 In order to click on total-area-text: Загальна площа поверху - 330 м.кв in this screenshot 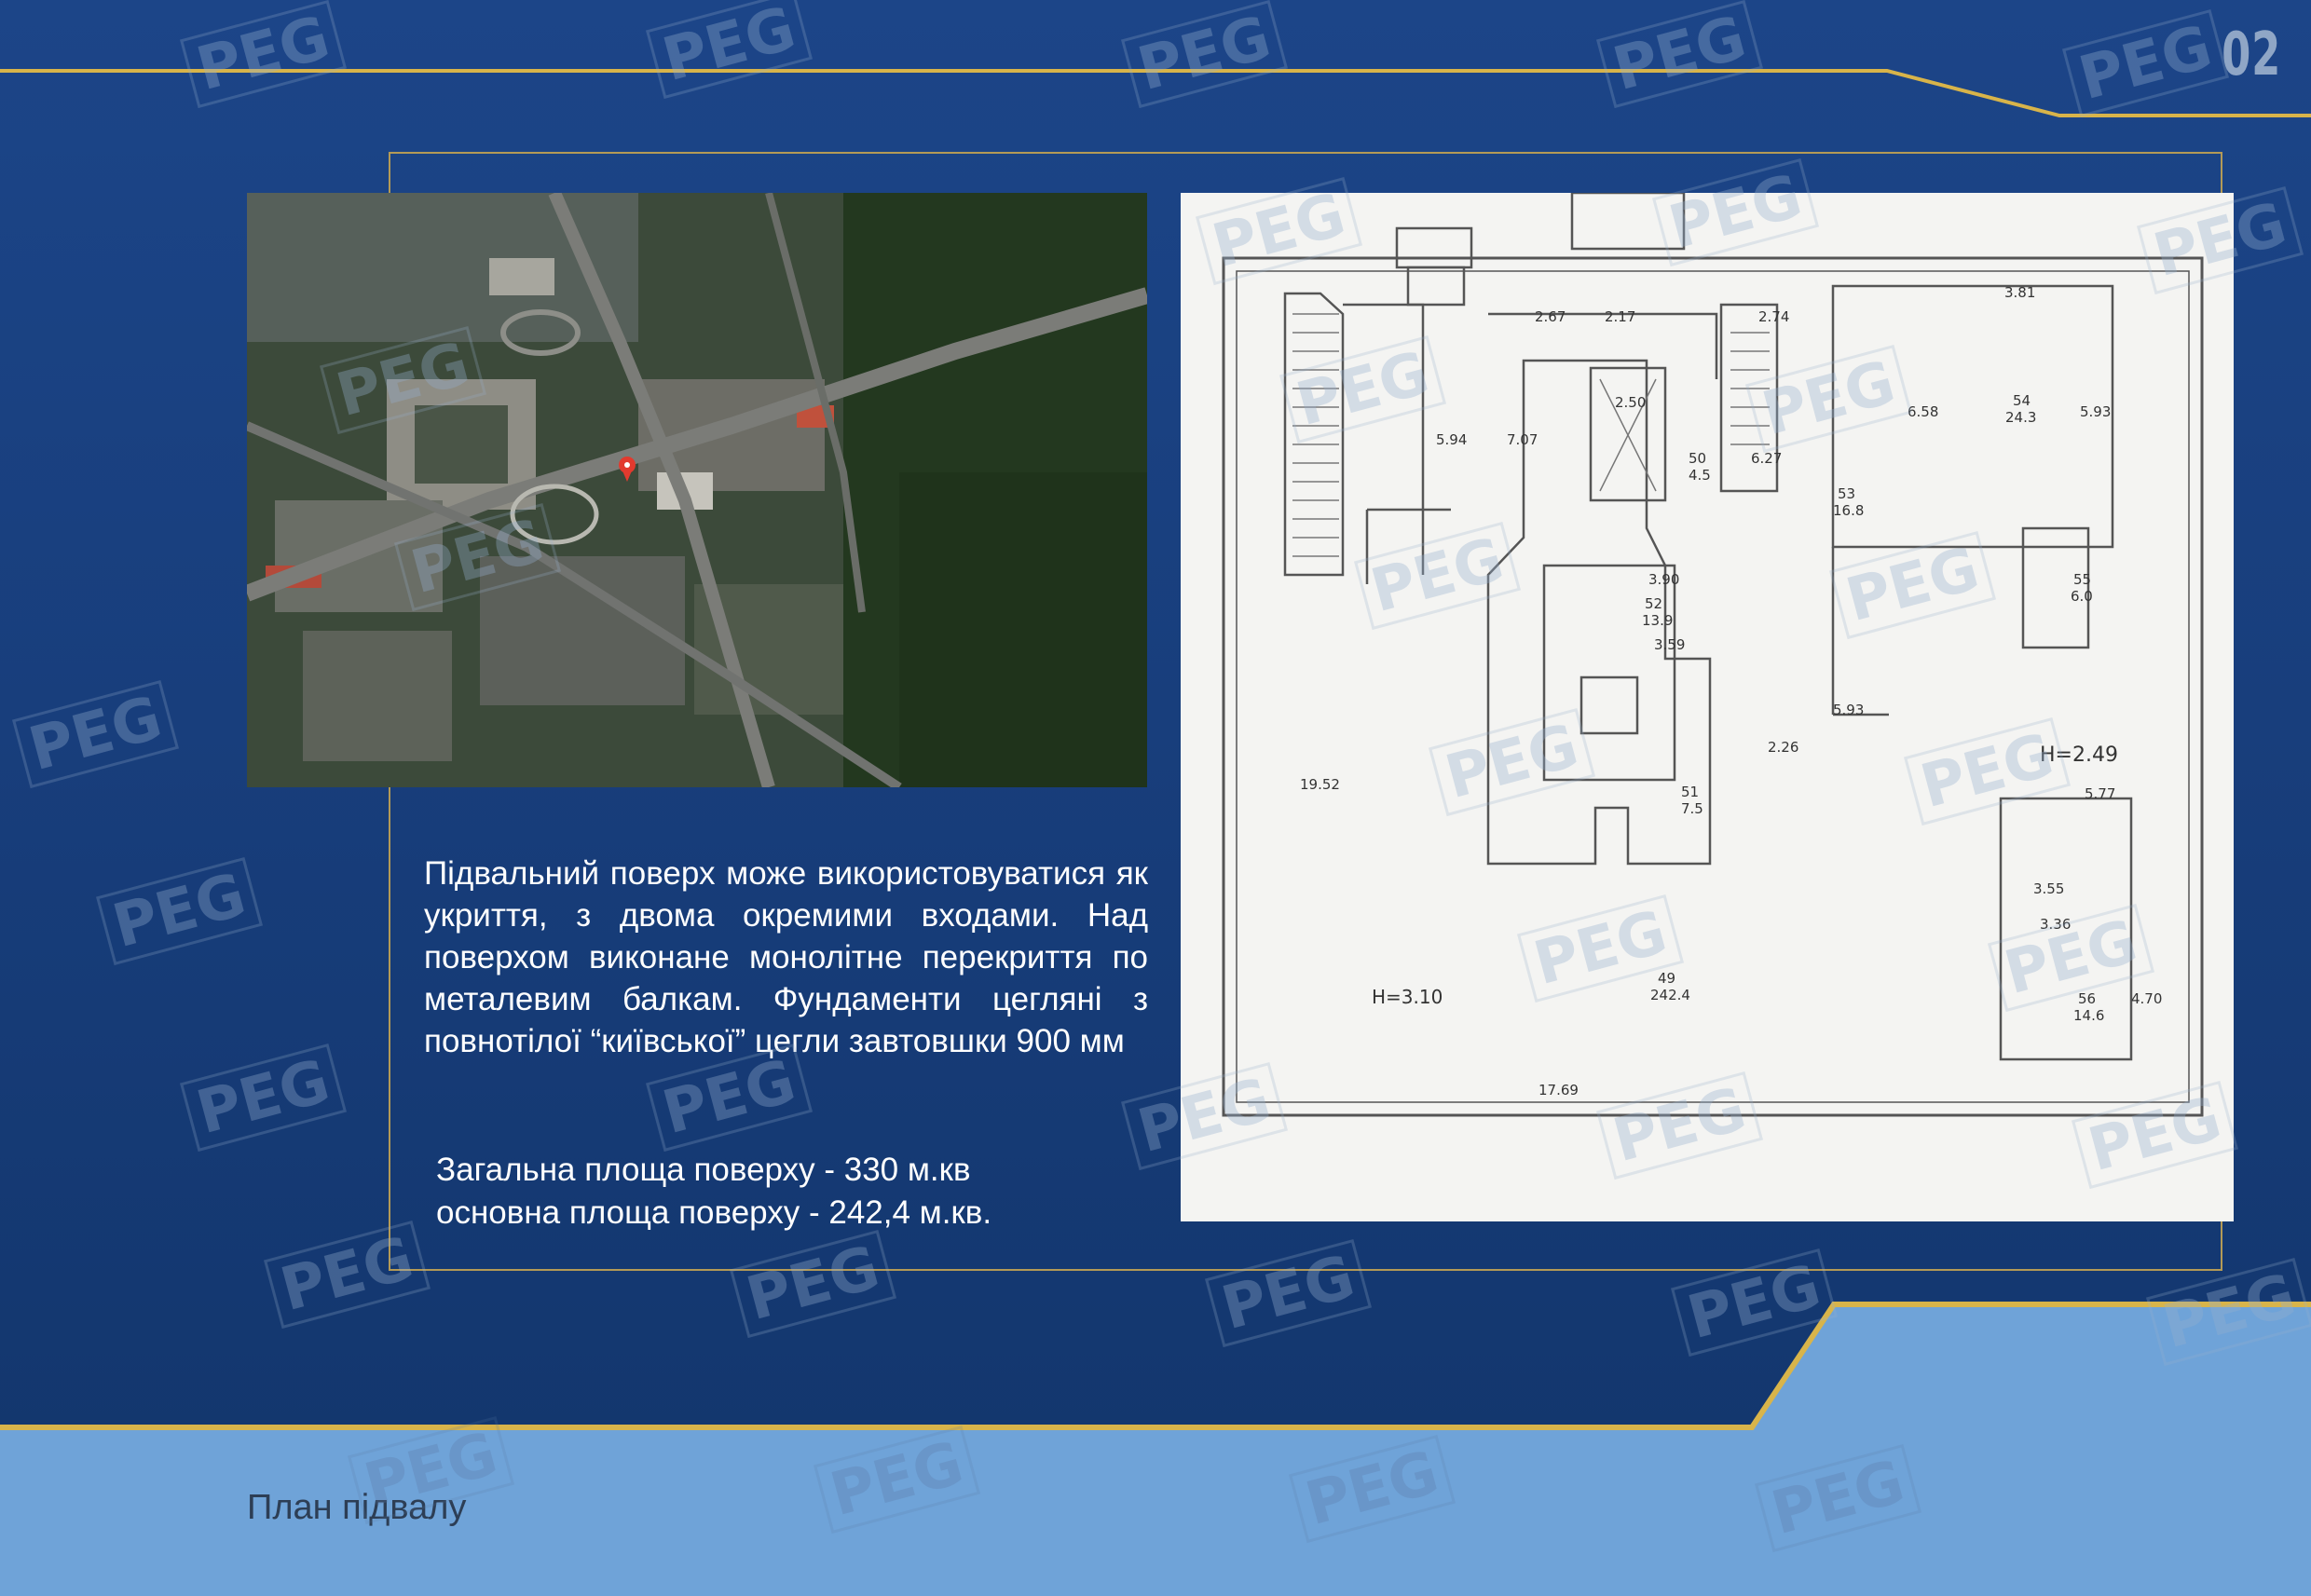, I will do `click(703, 1170)`.